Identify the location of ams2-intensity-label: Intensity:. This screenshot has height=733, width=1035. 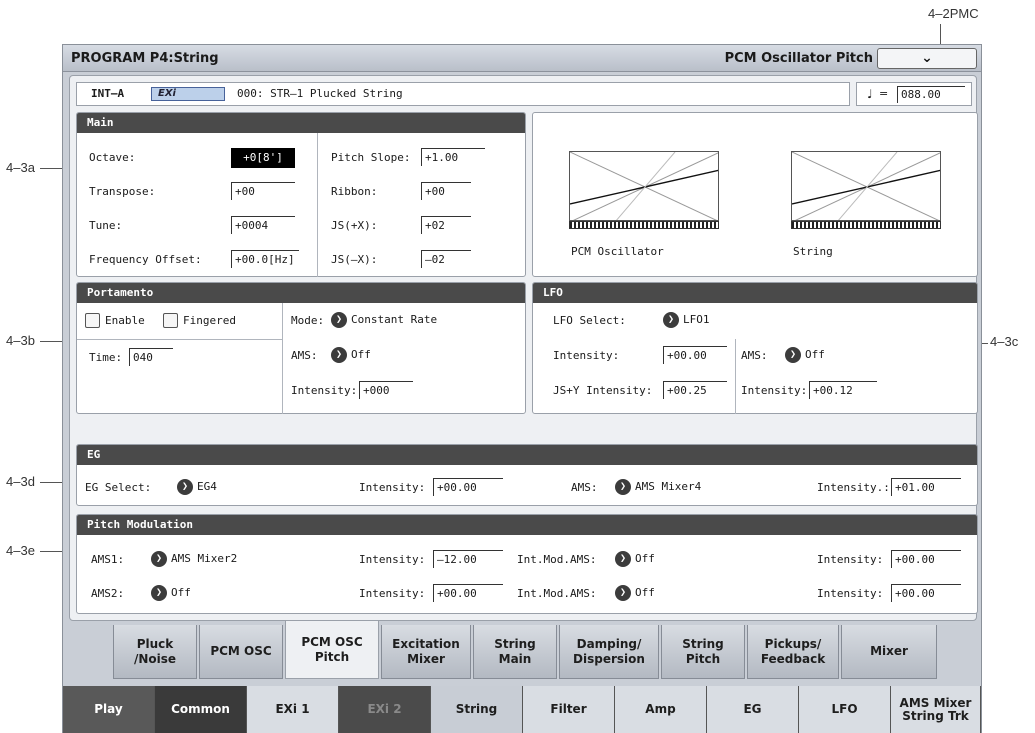
(392, 593).